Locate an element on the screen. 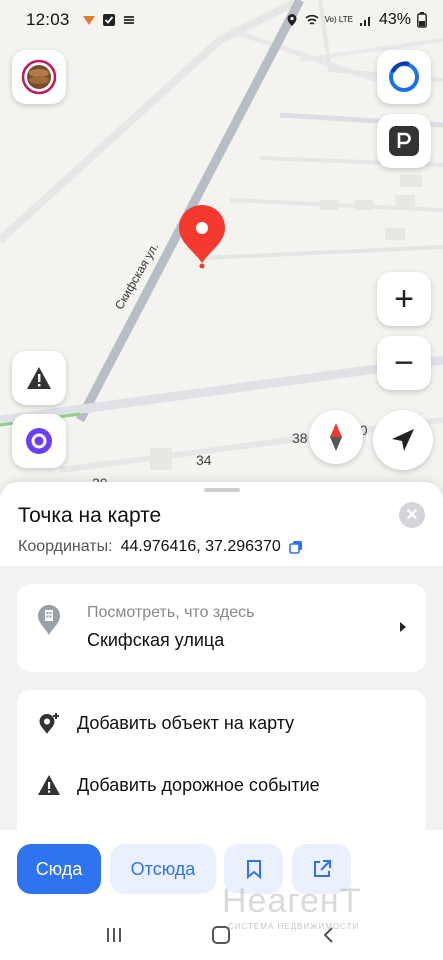  status-time: 12:03 is located at coordinates (48, 19).